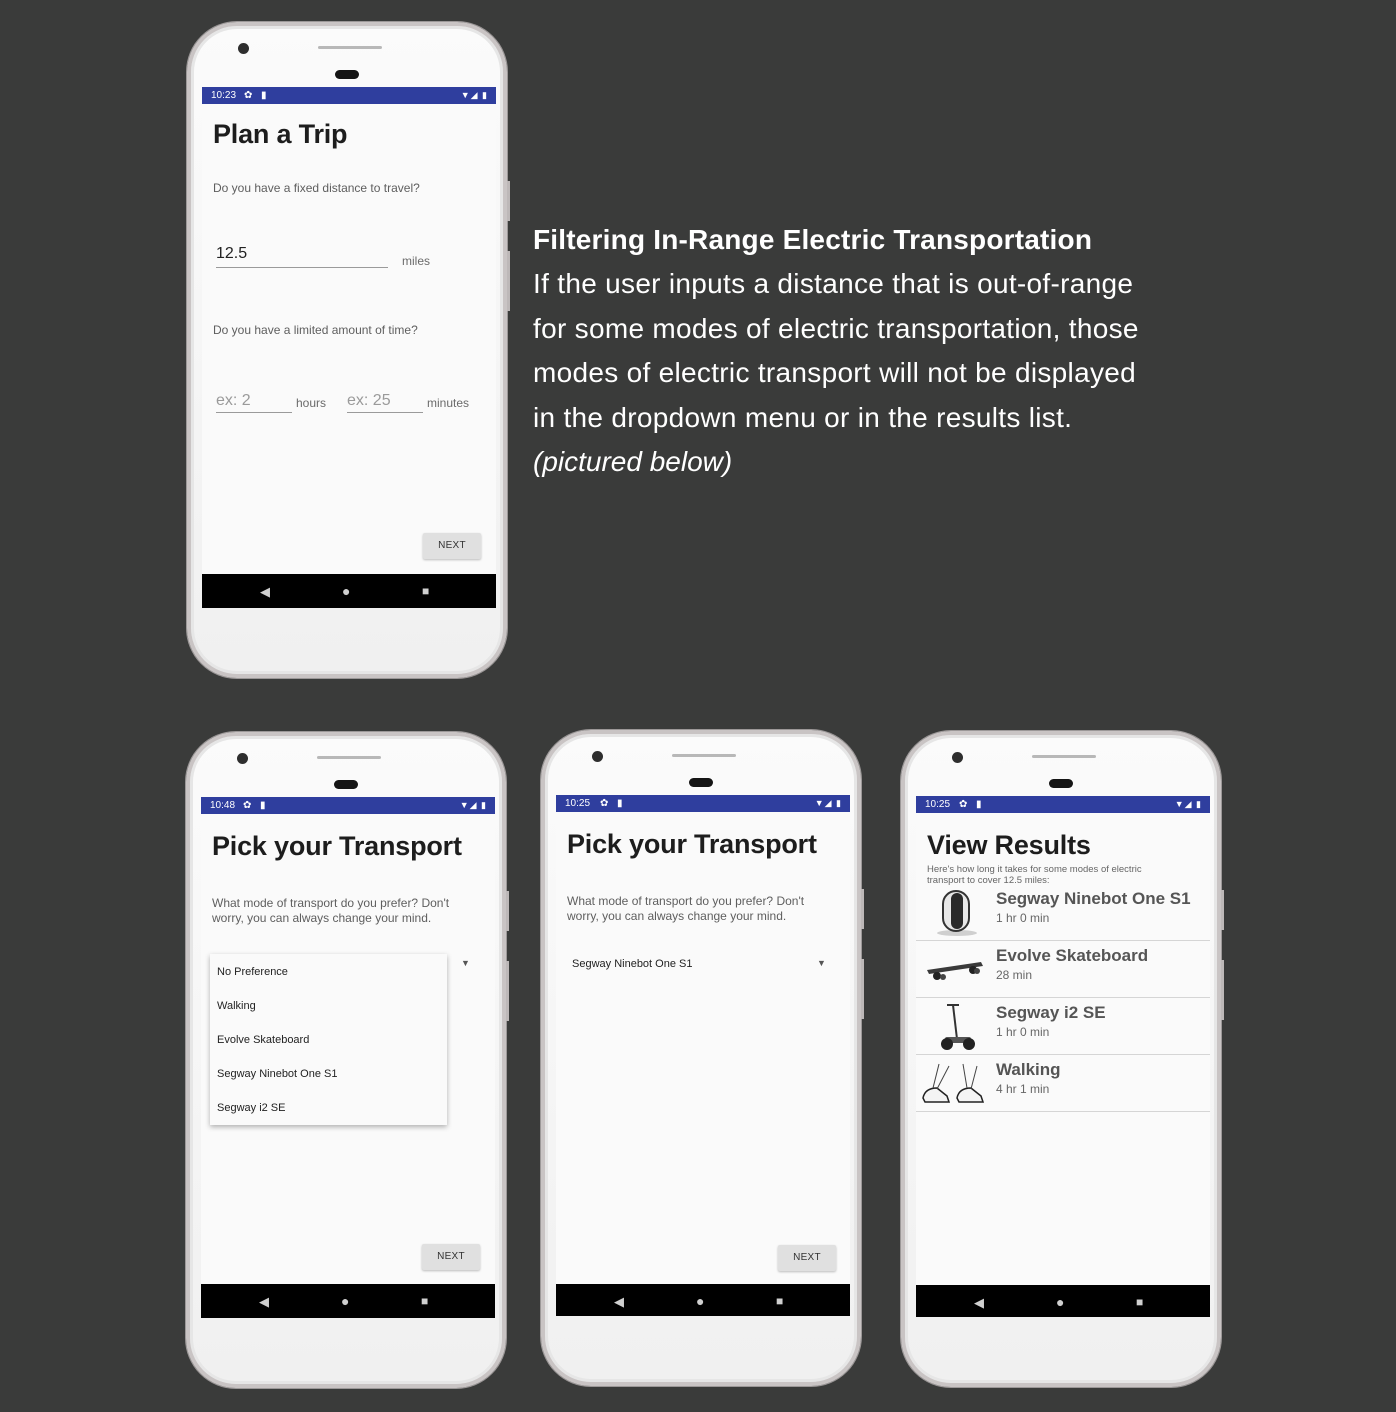  Describe the element at coordinates (957, 913) in the screenshot. I see `unicycle-image` at that location.